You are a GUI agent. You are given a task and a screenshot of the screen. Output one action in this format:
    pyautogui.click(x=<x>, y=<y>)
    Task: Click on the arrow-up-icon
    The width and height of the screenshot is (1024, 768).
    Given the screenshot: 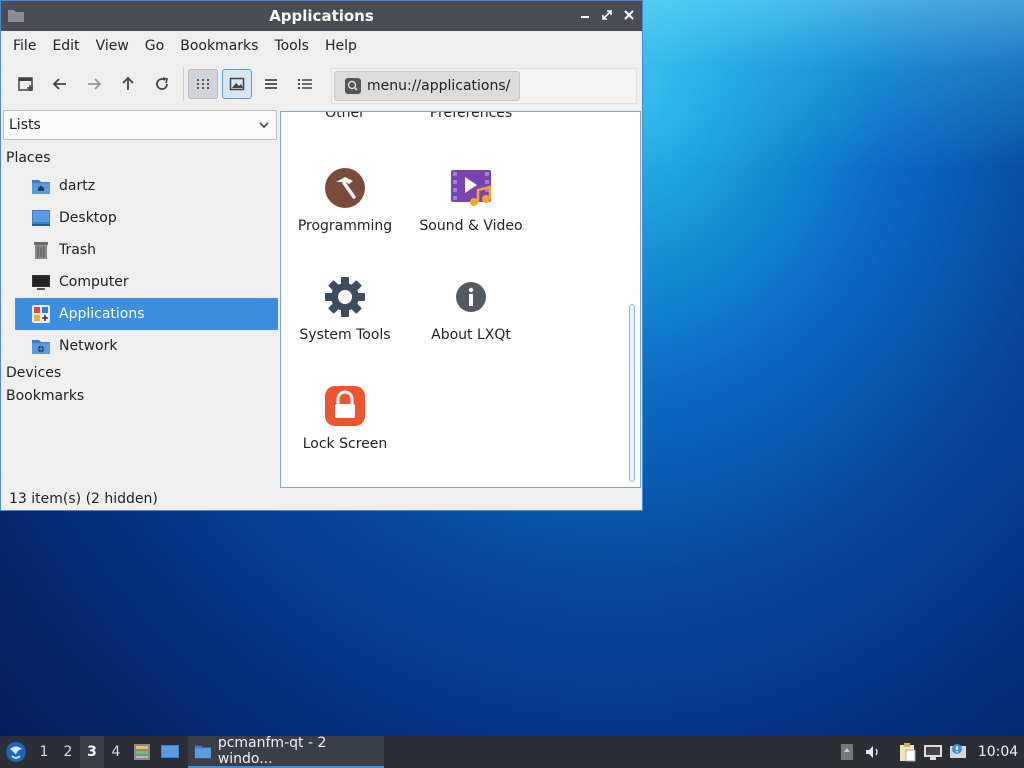 What is the action you would take?
    pyautogui.click(x=128, y=83)
    